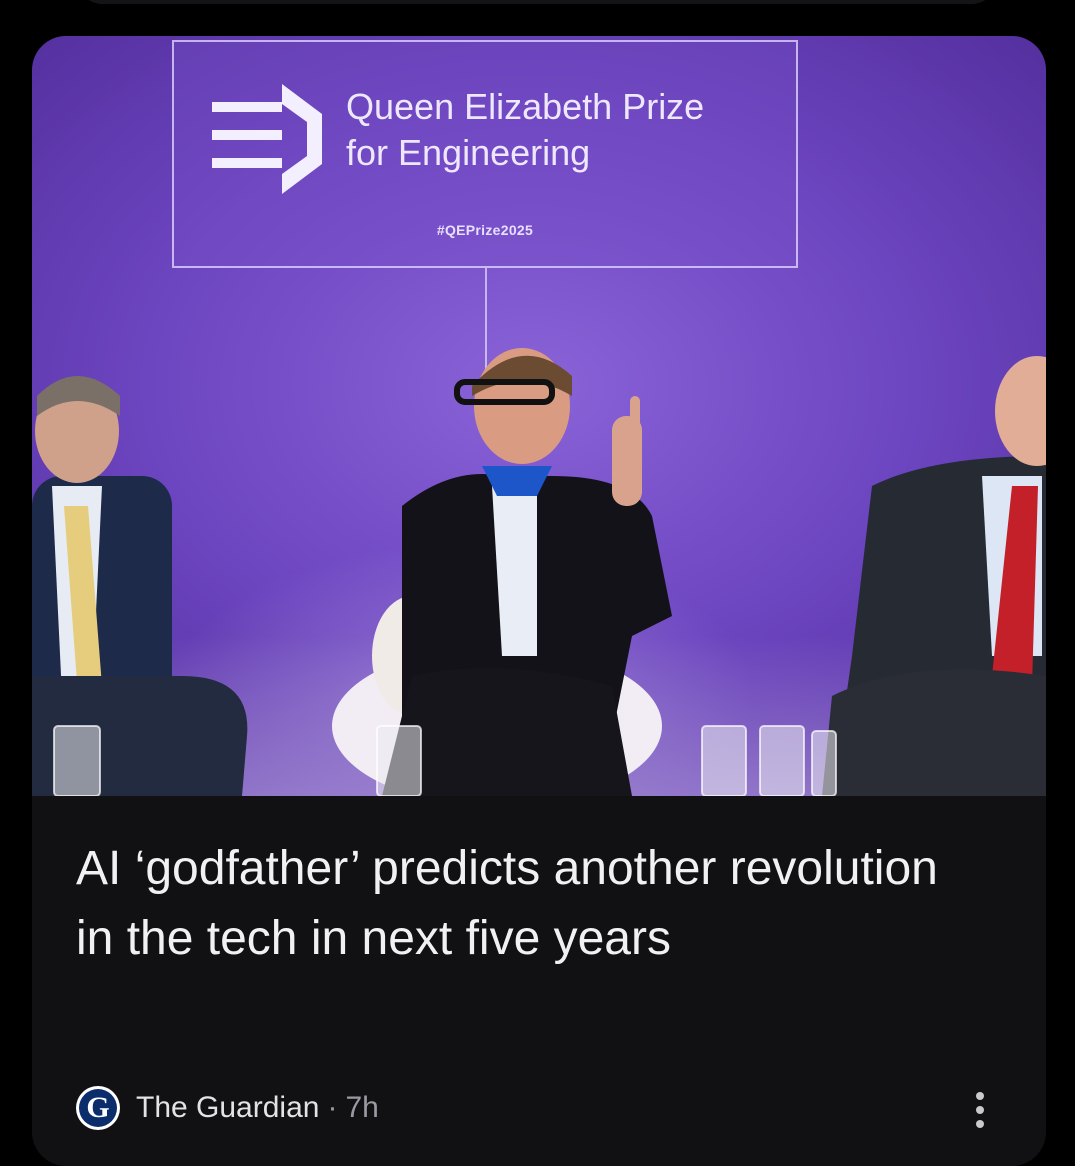  What do you see at coordinates (362, 1107) in the screenshot?
I see `article-age: 7h` at bounding box center [362, 1107].